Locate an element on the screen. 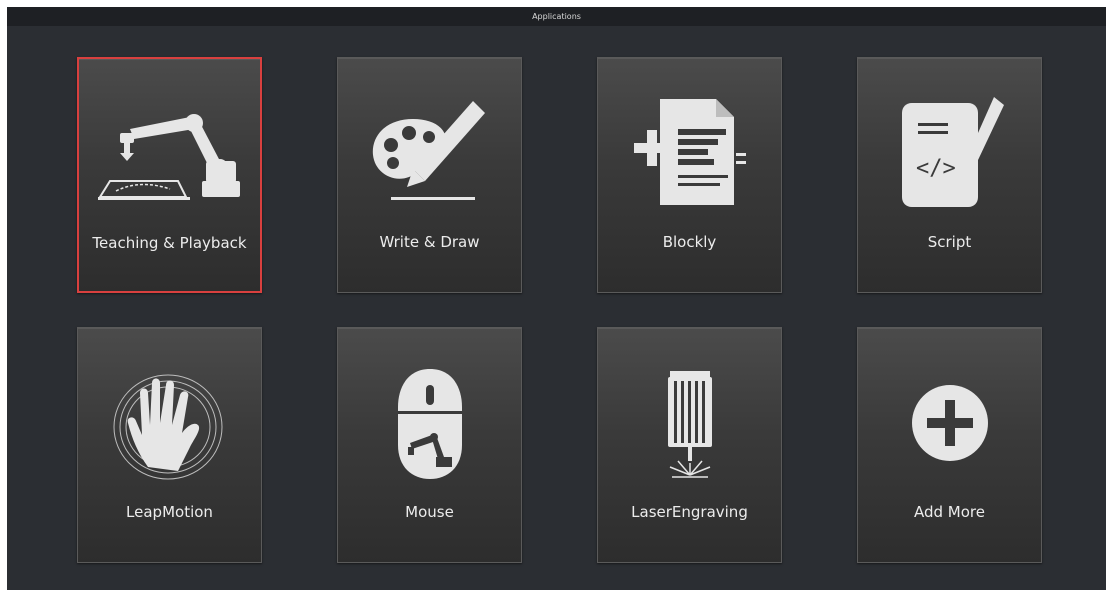 Image resolution: width=1112 pixels, height=595 pixels. tile-blockly: Blockly is located at coordinates (689, 175).